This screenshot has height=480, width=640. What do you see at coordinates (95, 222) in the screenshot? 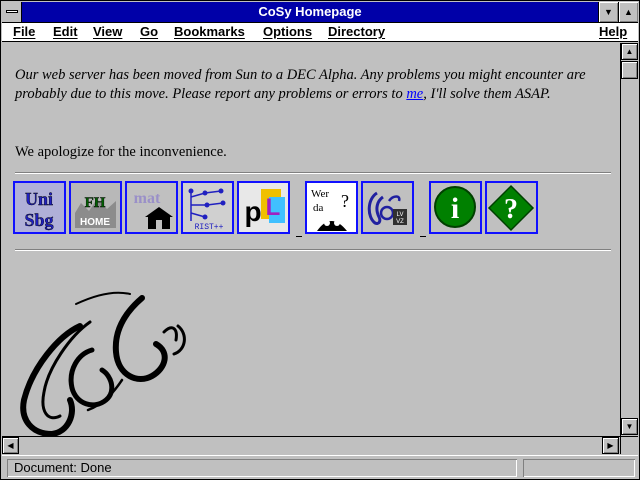
I see `home-label: HOME` at bounding box center [95, 222].